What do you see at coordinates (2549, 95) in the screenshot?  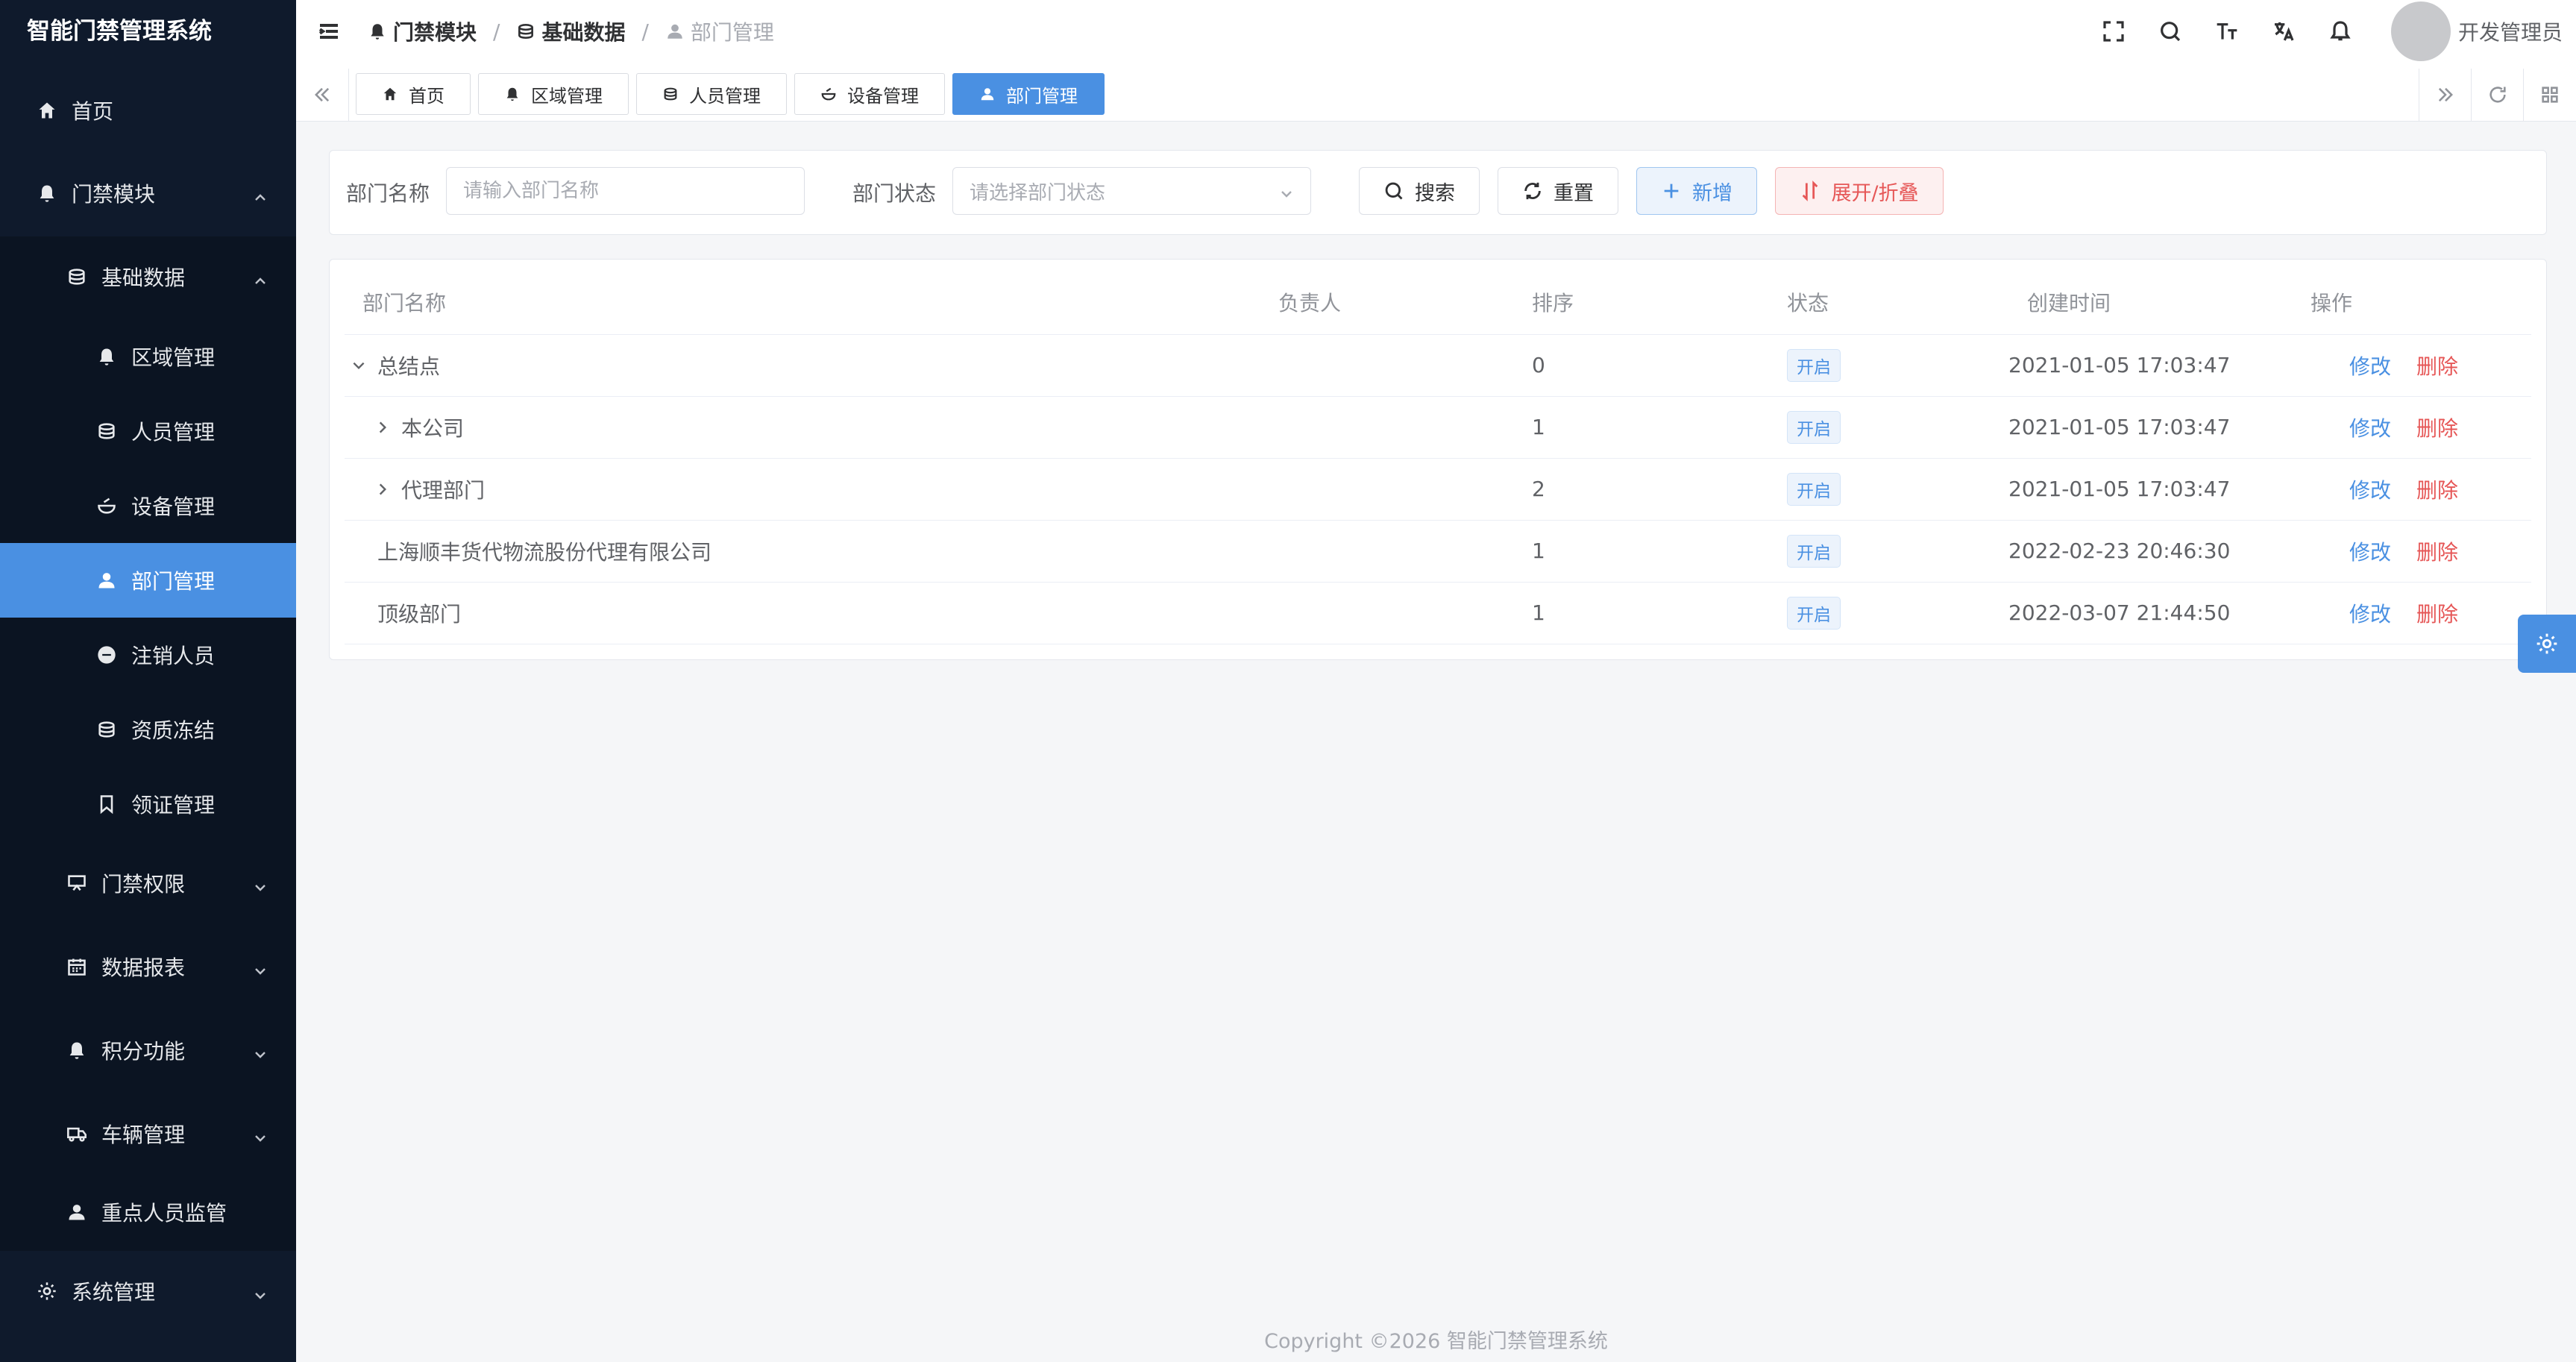 I see `grid-icon` at bounding box center [2549, 95].